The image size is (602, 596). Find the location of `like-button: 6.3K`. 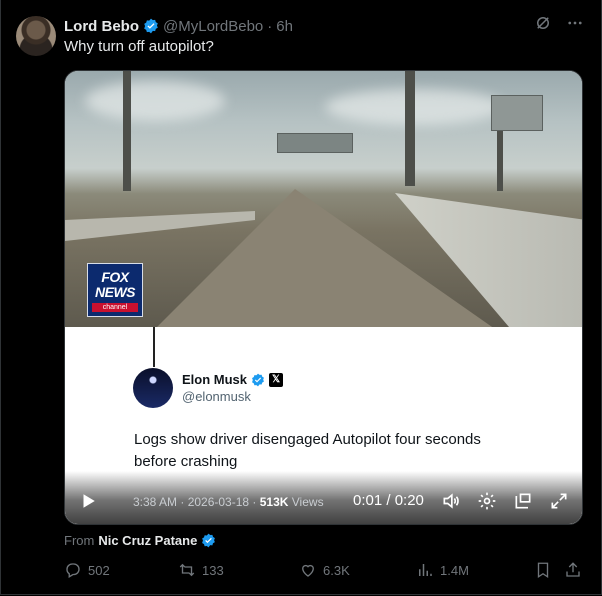

like-button: 6.3K is located at coordinates (324, 570).